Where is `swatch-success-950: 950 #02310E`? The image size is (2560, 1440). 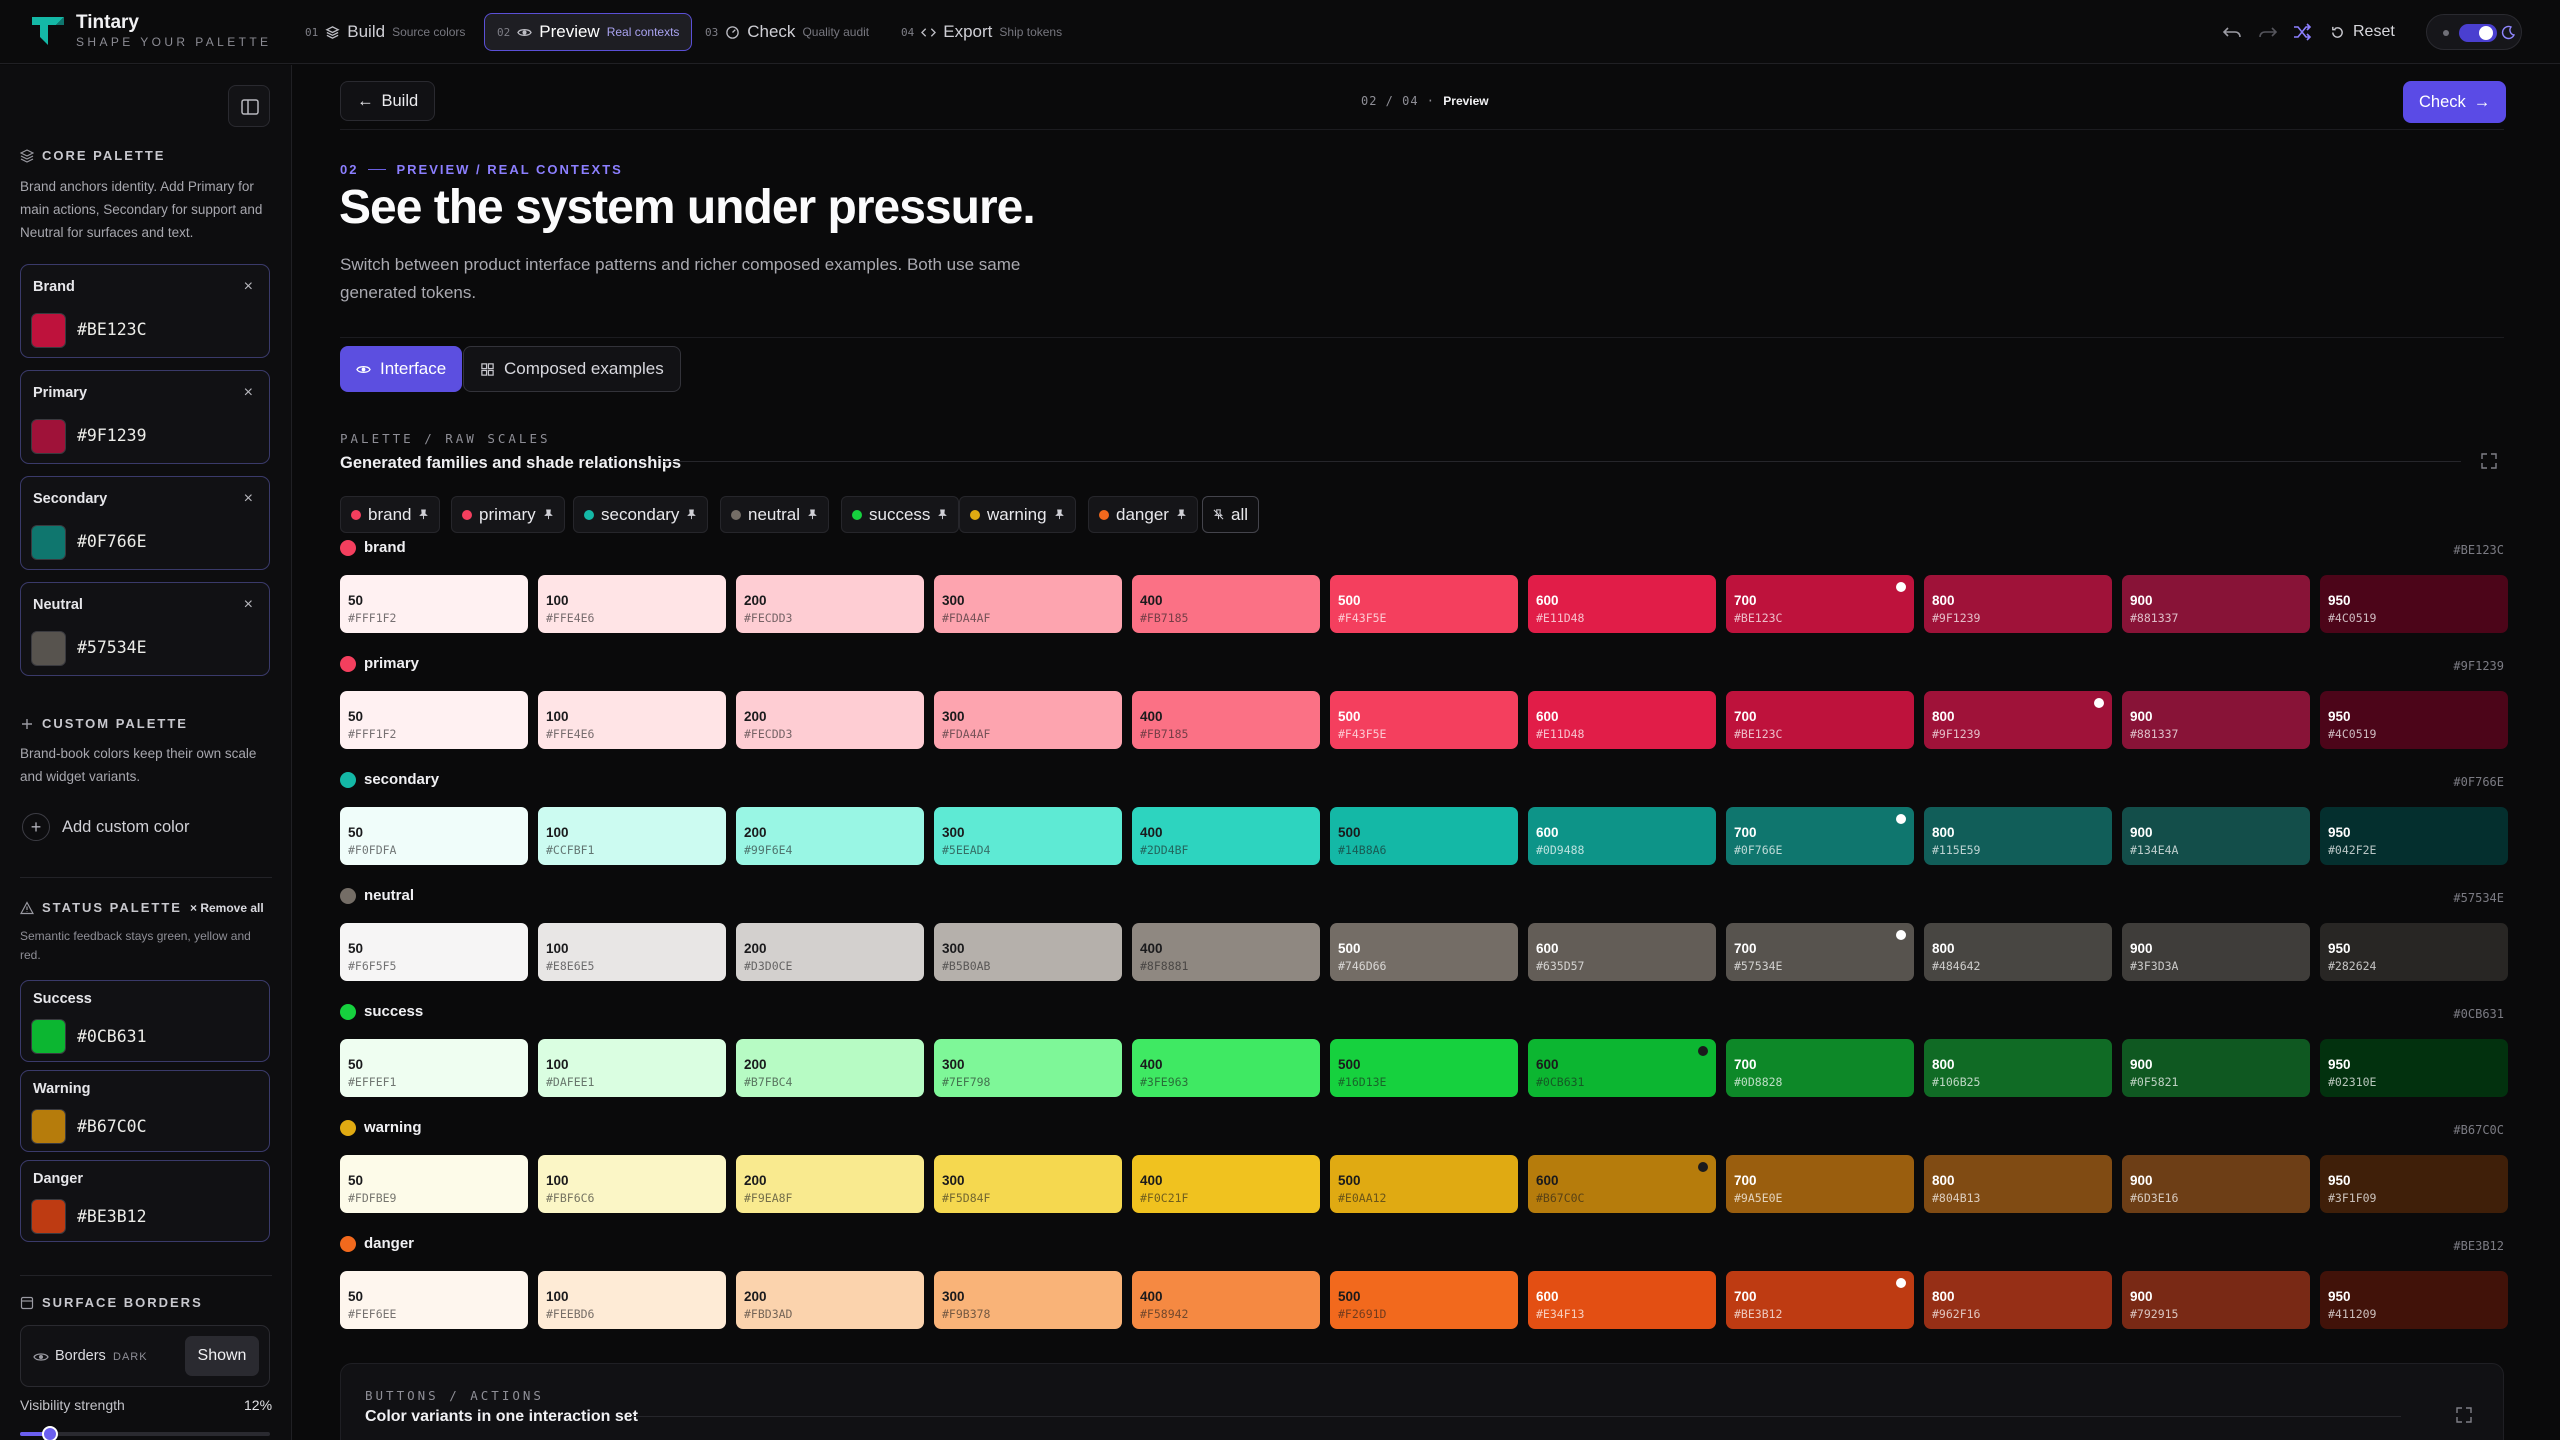 swatch-success-950: 950 #02310E is located at coordinates (2414, 1068).